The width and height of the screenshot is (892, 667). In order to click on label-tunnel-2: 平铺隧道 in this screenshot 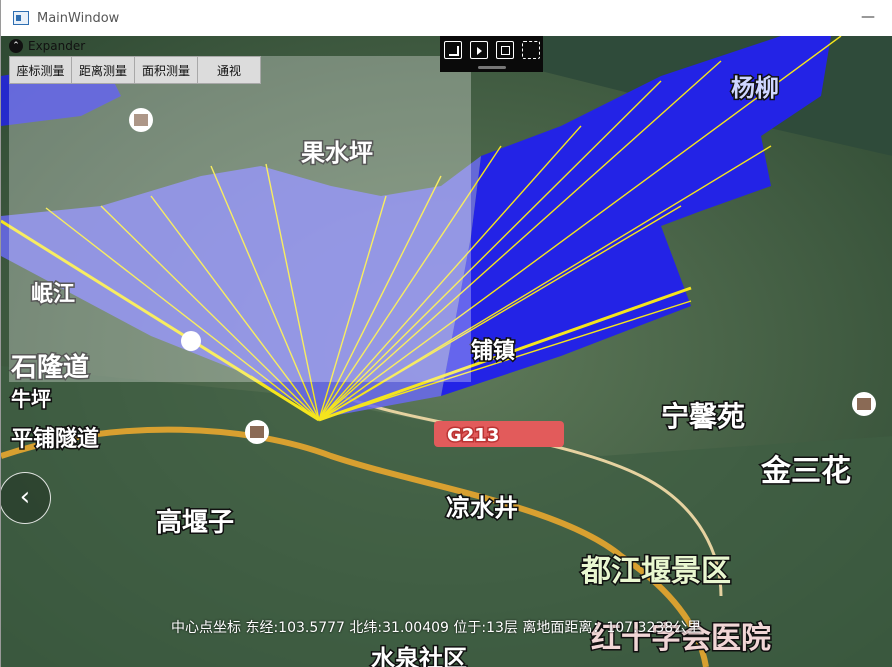, I will do `click(55, 439)`.